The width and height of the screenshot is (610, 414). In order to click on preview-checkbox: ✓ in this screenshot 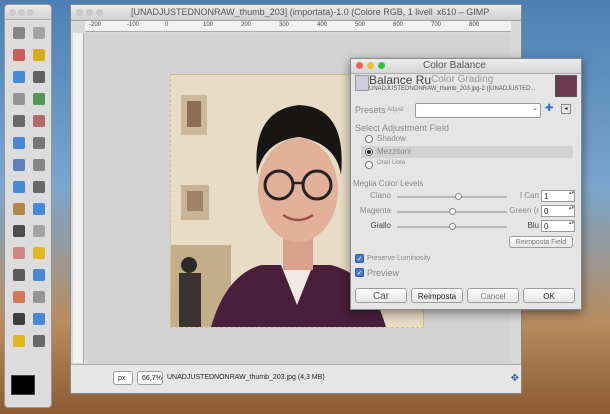, I will do `click(359, 272)`.